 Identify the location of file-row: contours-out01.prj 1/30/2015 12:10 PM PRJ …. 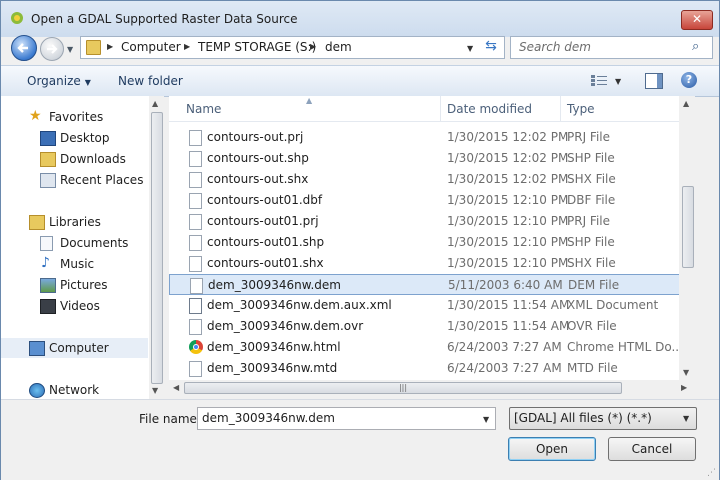
(432, 221).